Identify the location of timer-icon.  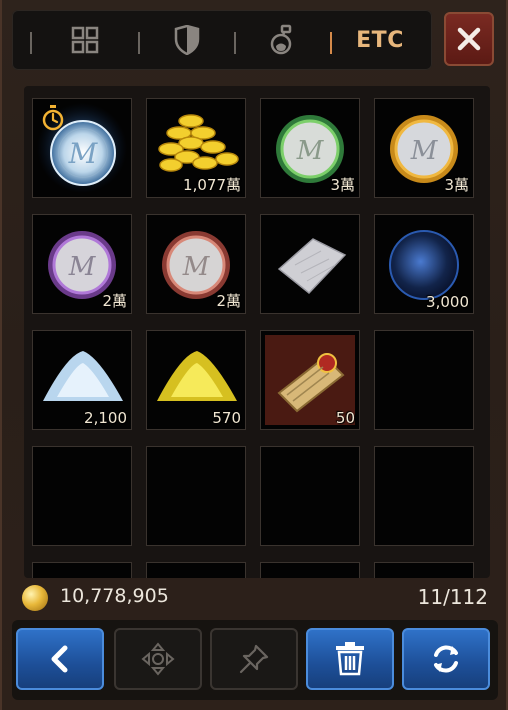
(53, 118).